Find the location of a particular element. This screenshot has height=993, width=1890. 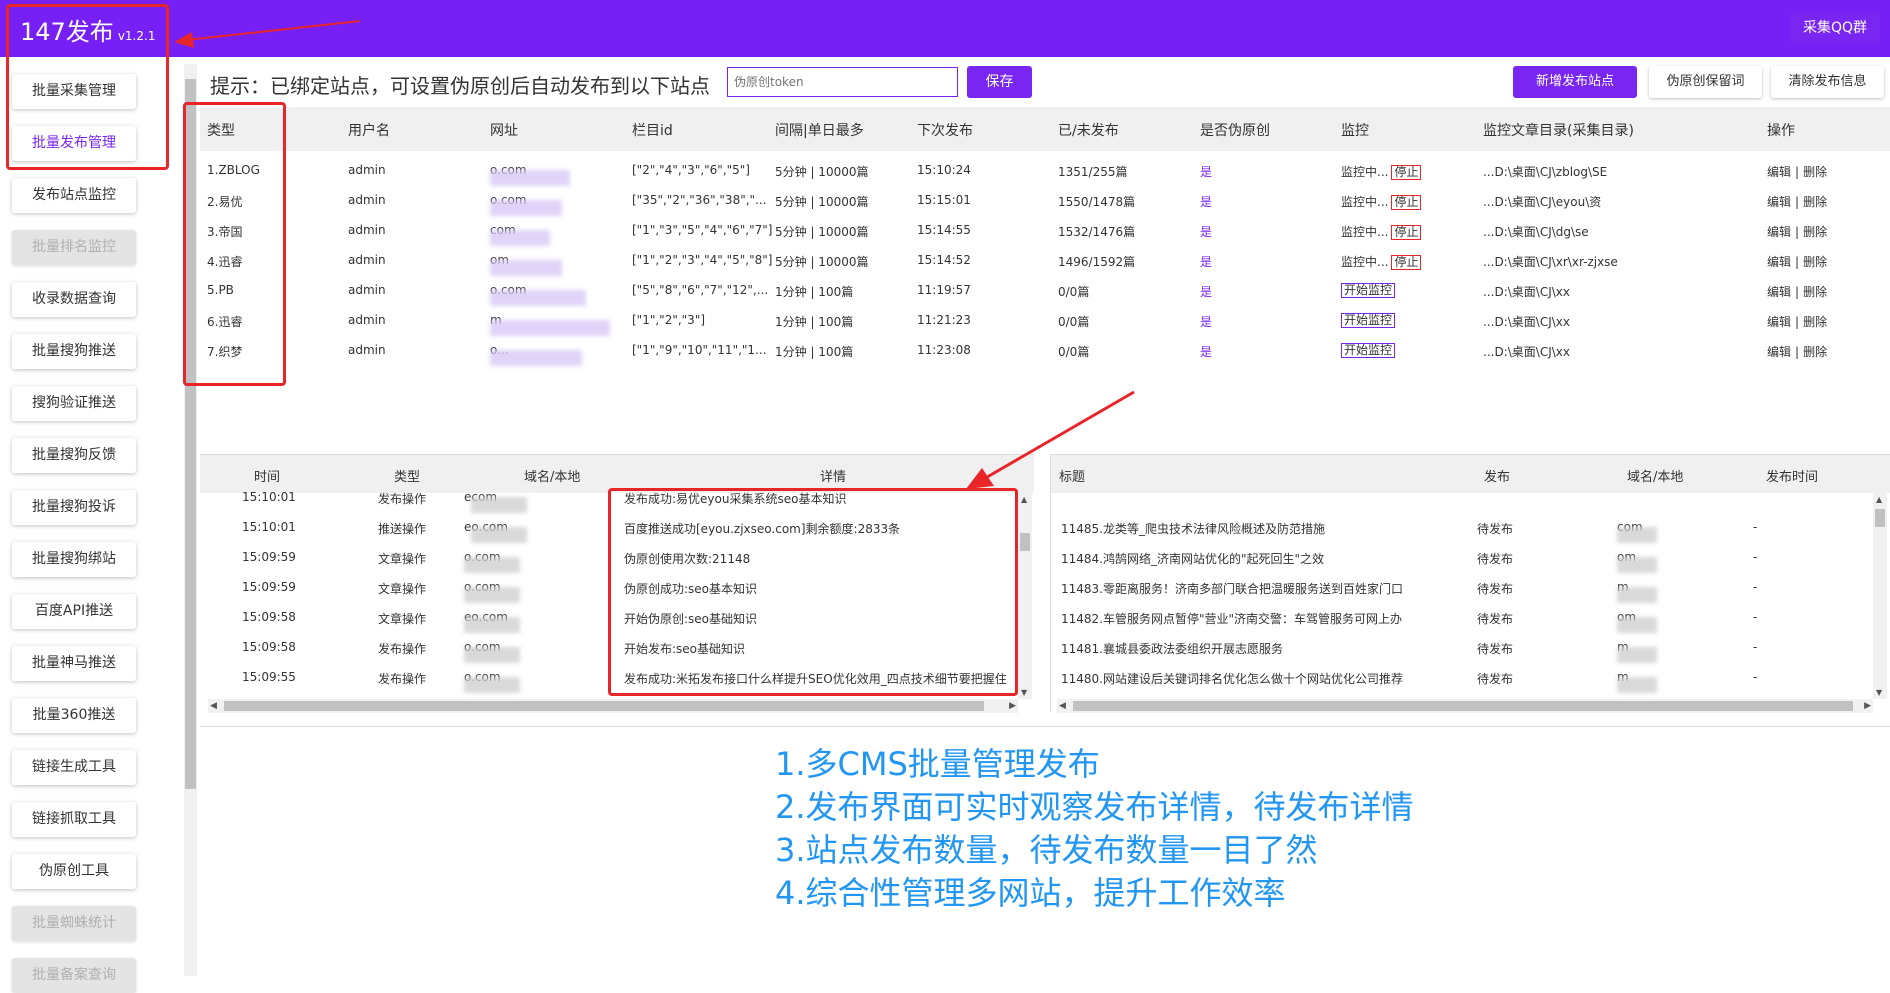

site-published-count: 1550/1478篇 is located at coordinates (1097, 202).